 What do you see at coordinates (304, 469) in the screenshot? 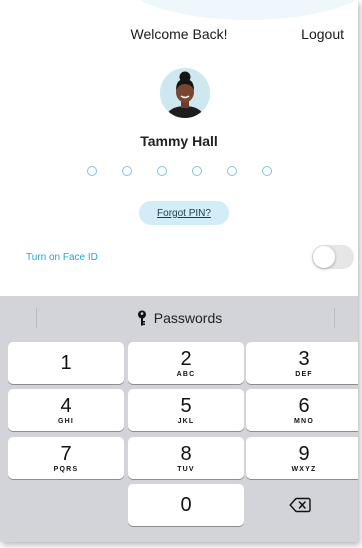
I see `key-letters: WXYZ` at bounding box center [304, 469].